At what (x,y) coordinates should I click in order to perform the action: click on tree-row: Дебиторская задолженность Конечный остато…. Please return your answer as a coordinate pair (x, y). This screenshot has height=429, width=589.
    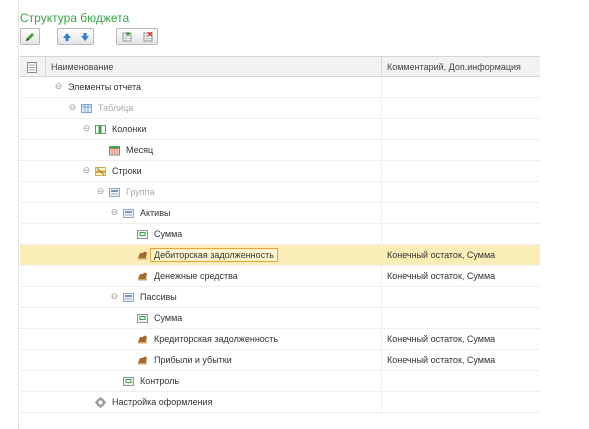
    Looking at the image, I should click on (280, 255).